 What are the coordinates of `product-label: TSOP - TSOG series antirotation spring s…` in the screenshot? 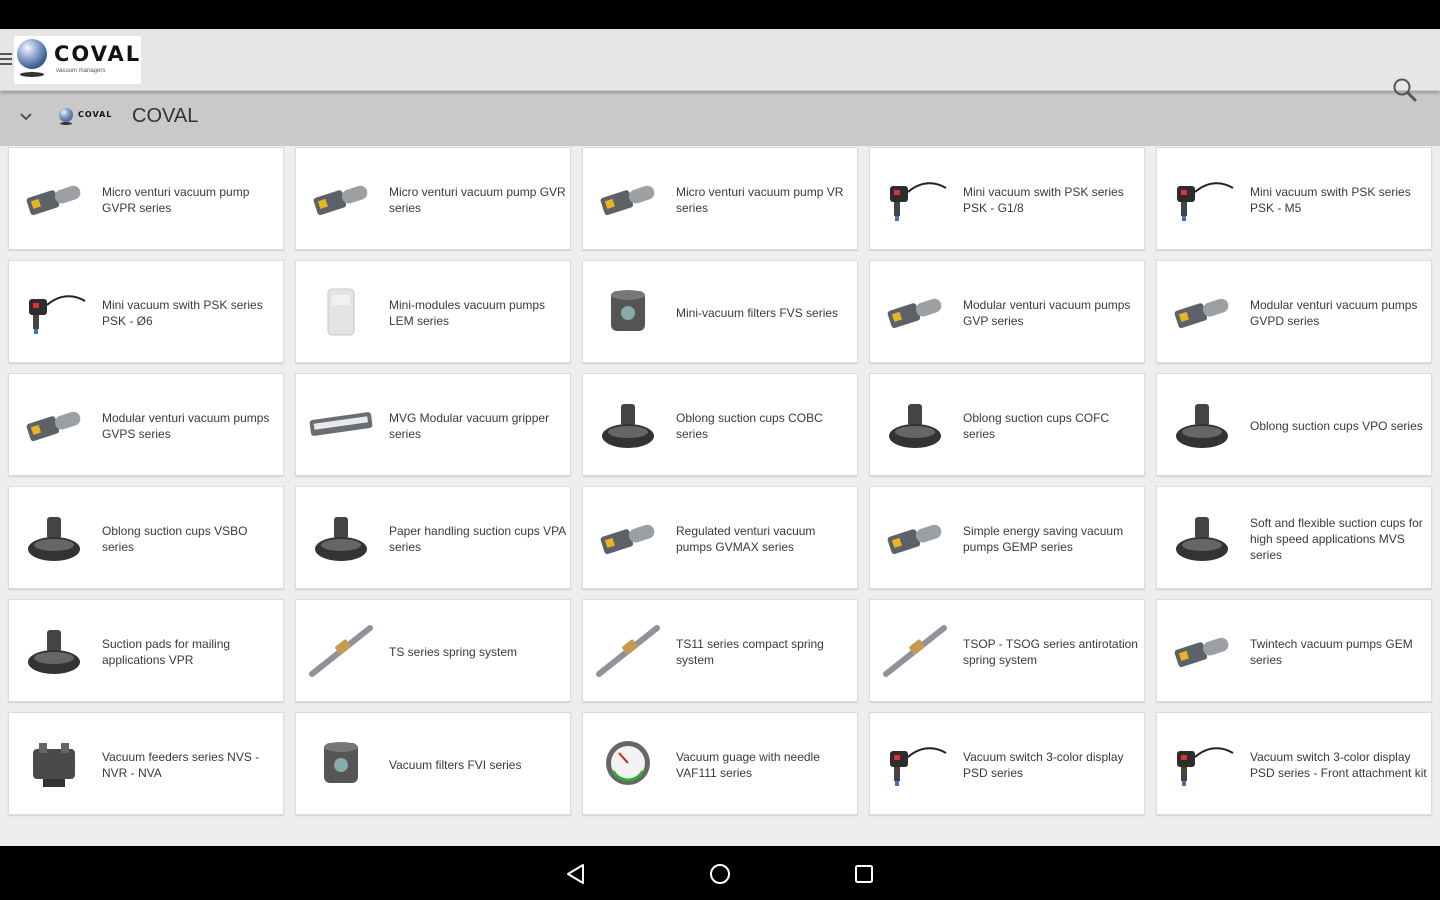 It's located at (1050, 651).